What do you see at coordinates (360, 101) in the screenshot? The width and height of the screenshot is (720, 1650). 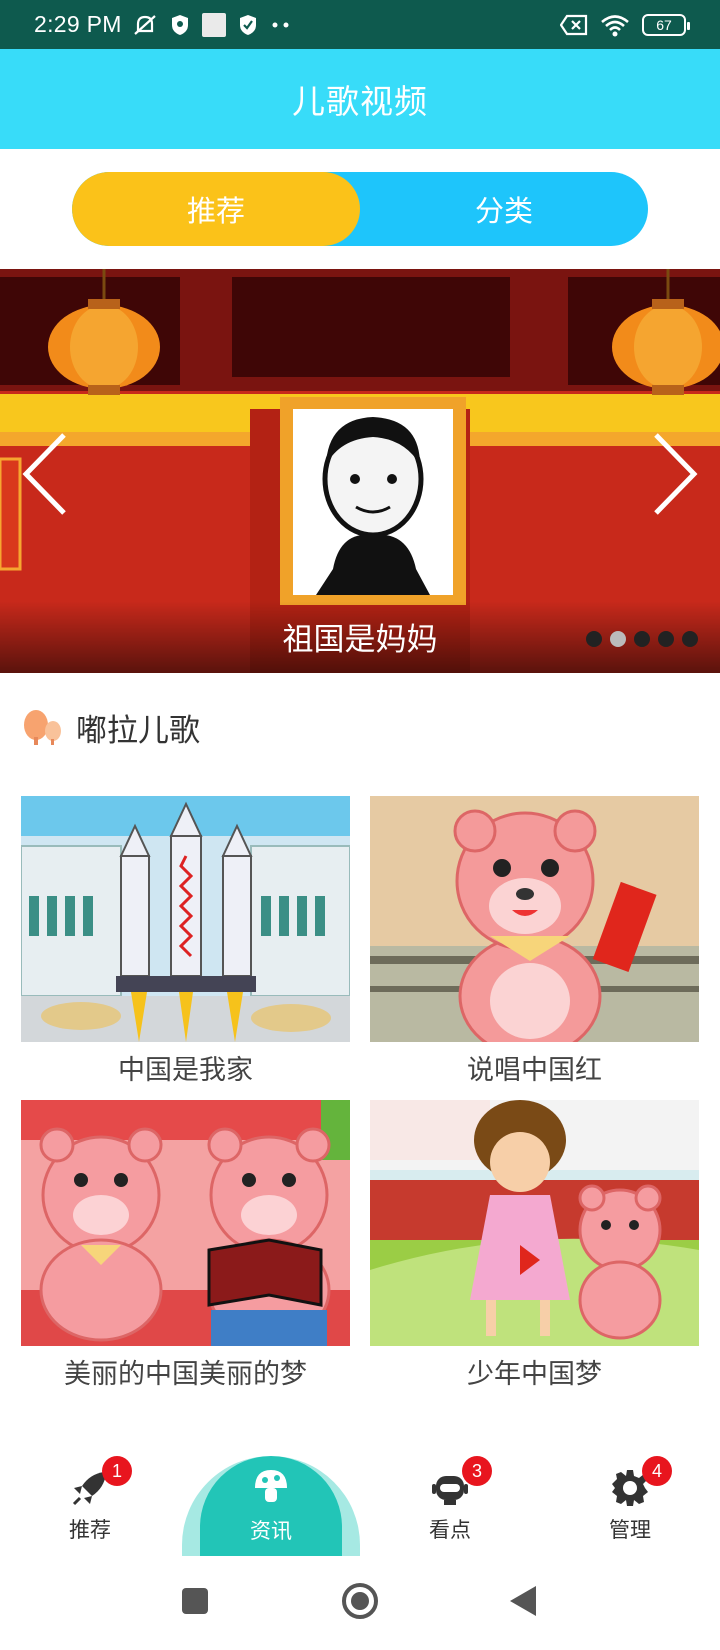 I see `page-title: 儿歌视频` at bounding box center [360, 101].